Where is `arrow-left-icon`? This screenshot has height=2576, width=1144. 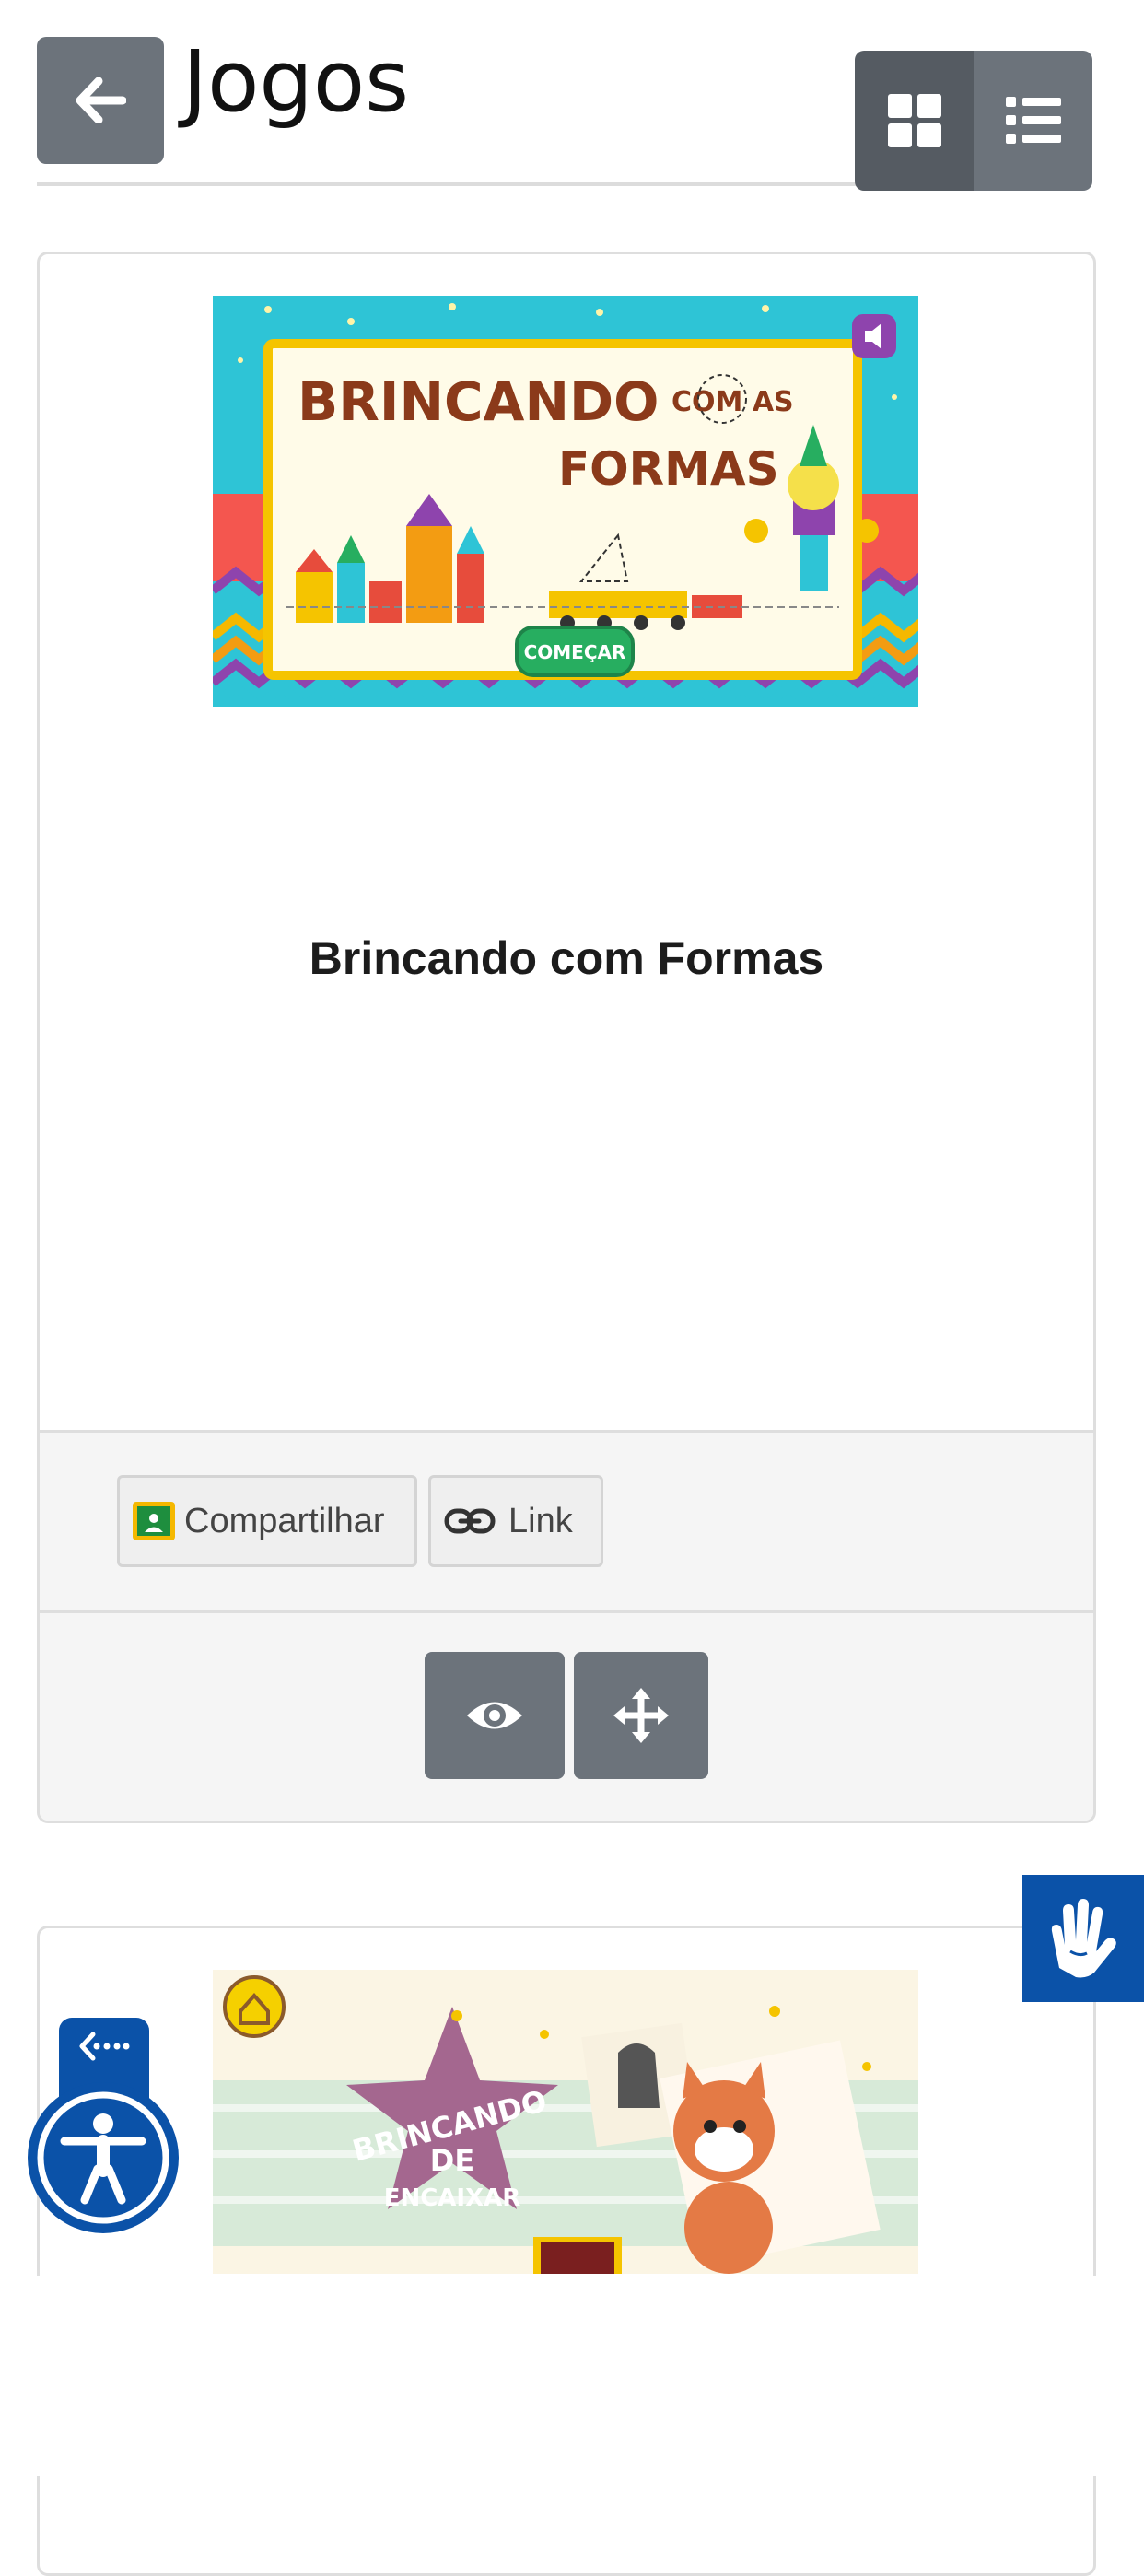 arrow-left-icon is located at coordinates (101, 100).